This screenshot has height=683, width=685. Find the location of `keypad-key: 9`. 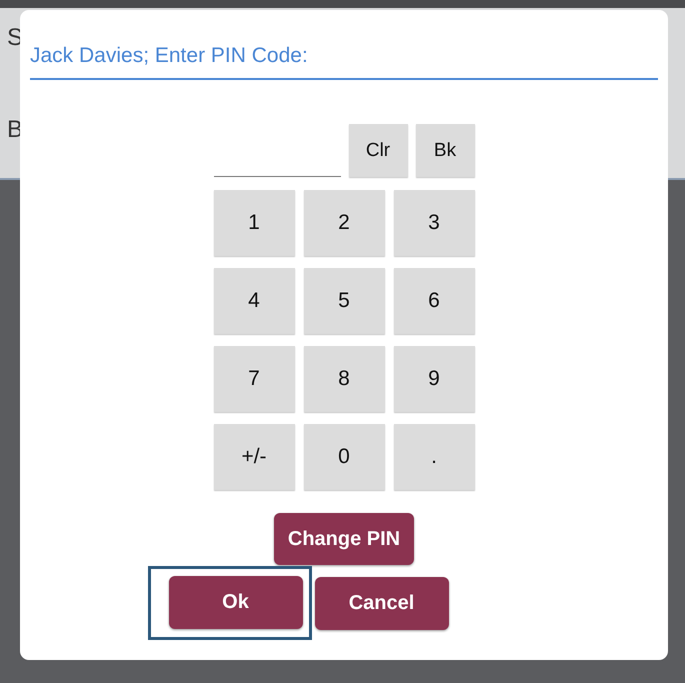

keypad-key: 9 is located at coordinates (434, 379).